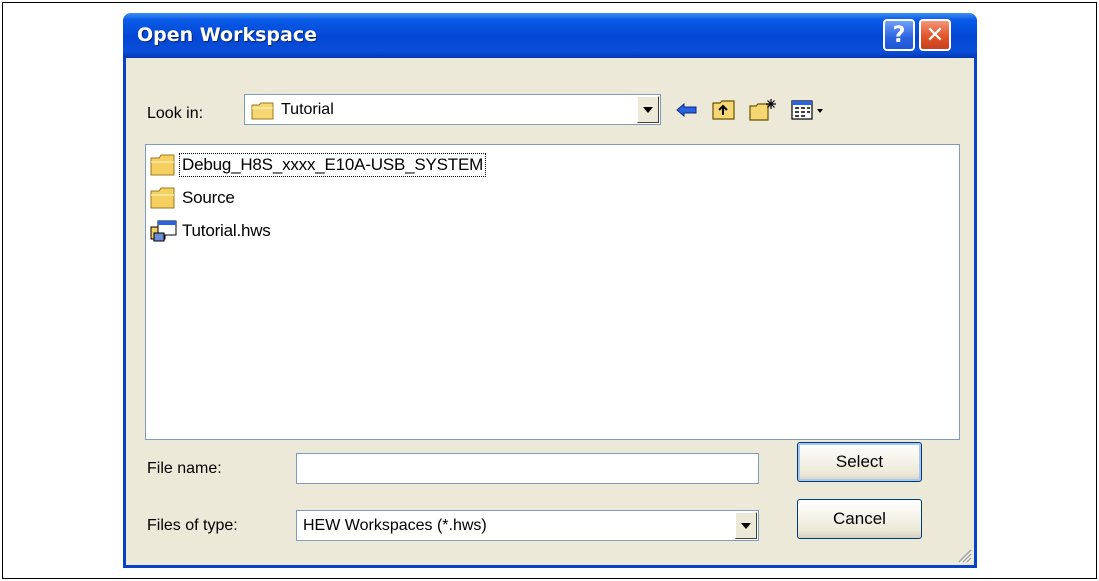 This screenshot has width=1099, height=581. I want to click on files-of-type-dropdown-button, so click(746, 525).